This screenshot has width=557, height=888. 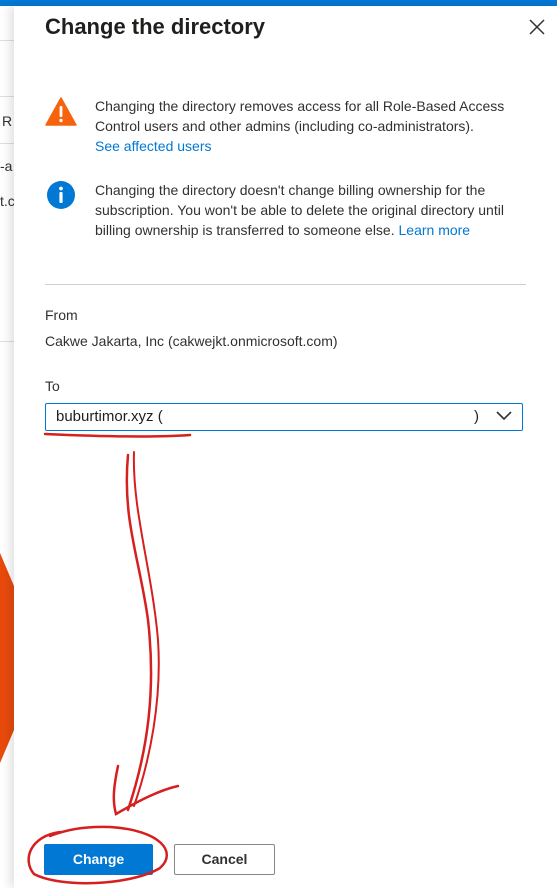 What do you see at coordinates (224, 859) in the screenshot?
I see `cancel-button: Cancel` at bounding box center [224, 859].